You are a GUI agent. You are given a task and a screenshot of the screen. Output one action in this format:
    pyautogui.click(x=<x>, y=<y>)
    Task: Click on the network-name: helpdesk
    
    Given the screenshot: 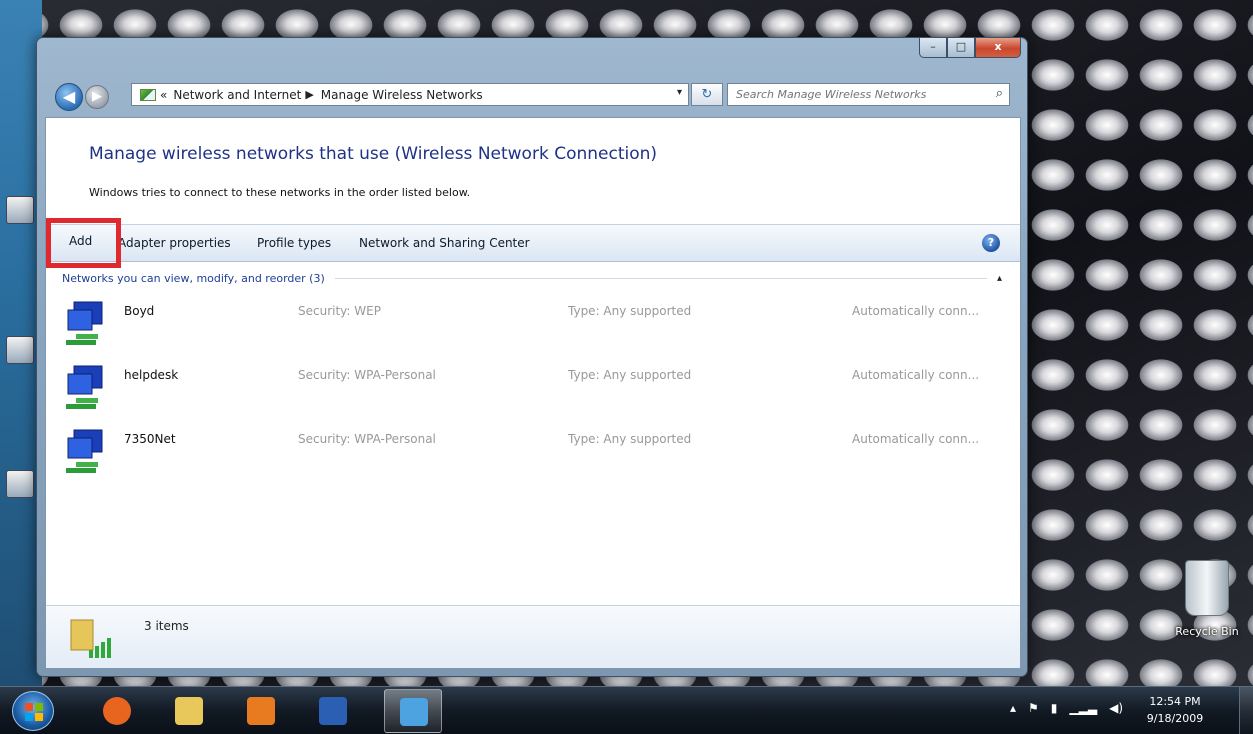 What is the action you would take?
    pyautogui.click(x=151, y=375)
    